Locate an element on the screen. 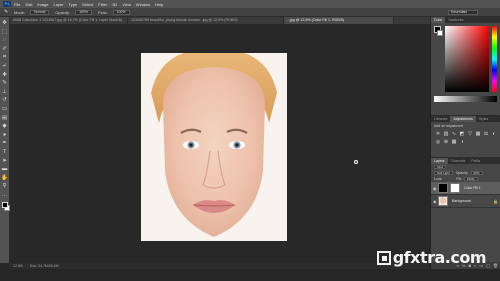 This screenshot has width=500, height=281. healing-tool-icon: ✚ is located at coordinates (4, 75).